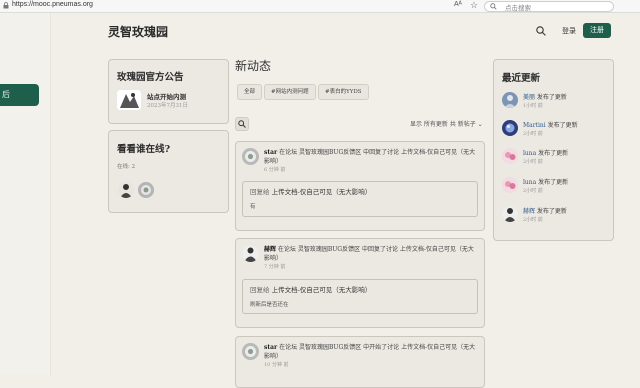 The height and width of the screenshot is (388, 640). I want to click on recent-user-name: Martini, so click(534, 125).